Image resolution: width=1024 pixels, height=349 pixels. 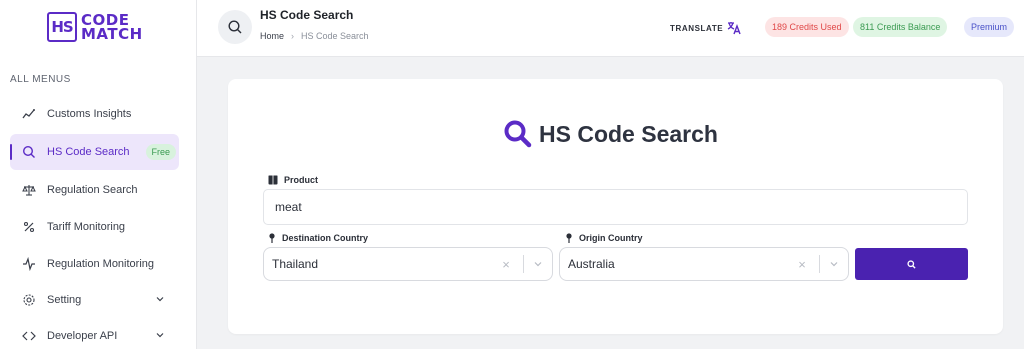 I want to click on logo-text: CODE MATCH, so click(x=112, y=28).